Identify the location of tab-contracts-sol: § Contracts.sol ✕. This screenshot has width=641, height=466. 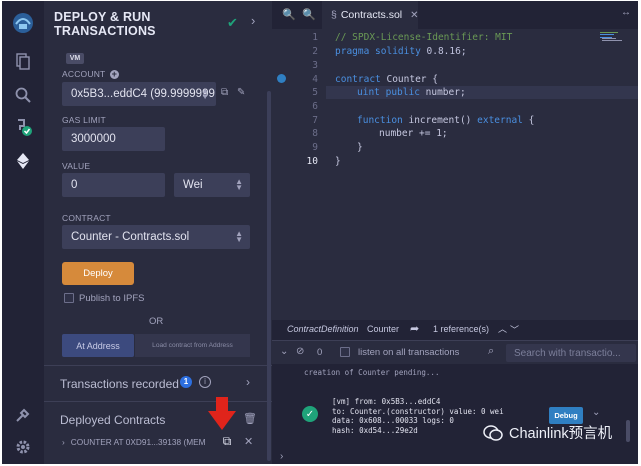
(370, 15).